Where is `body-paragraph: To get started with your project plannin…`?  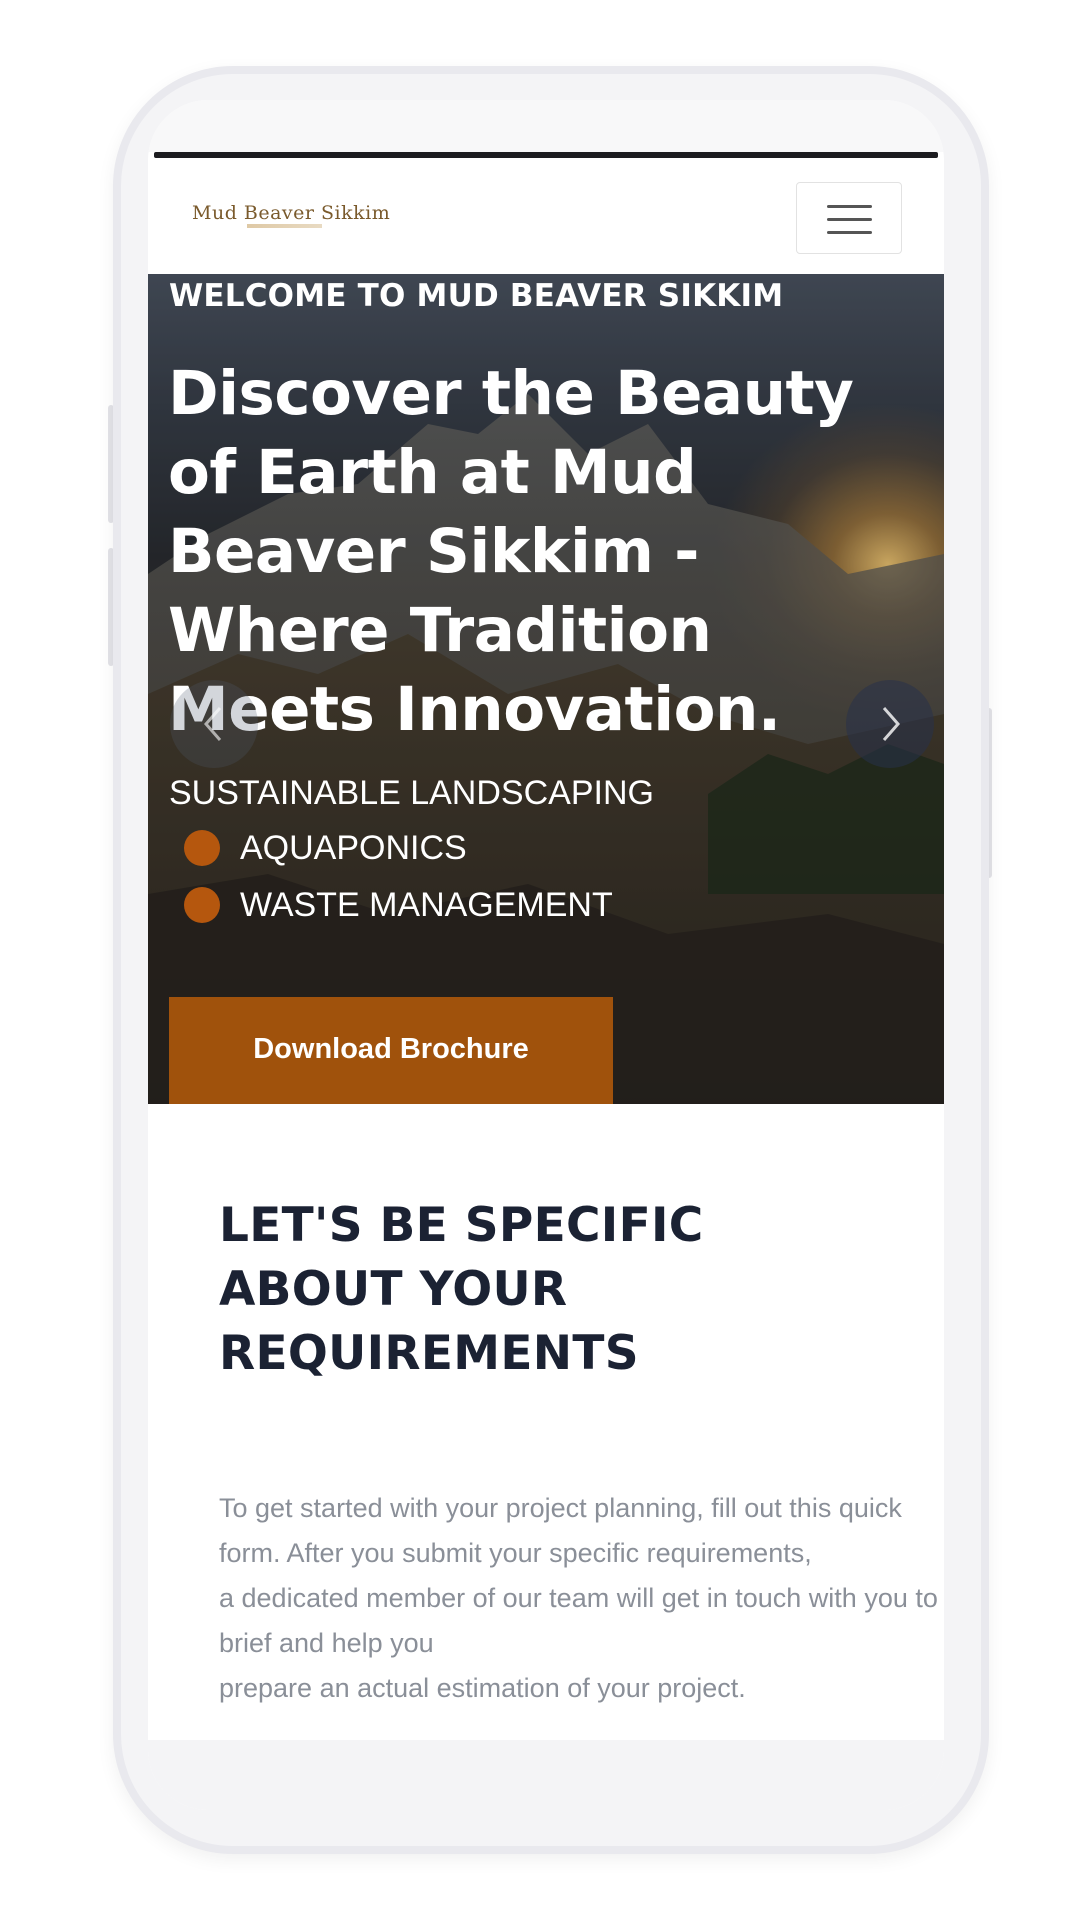
body-paragraph: To get started with your project plannin… is located at coordinates (560, 1530).